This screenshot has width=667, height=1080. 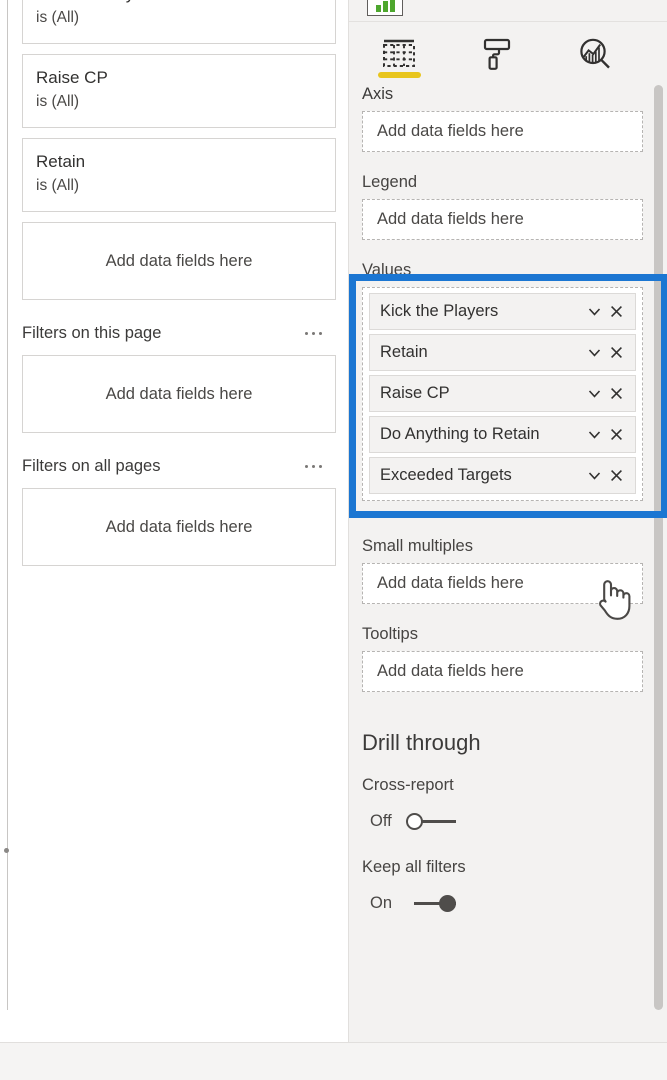 What do you see at coordinates (179, 175) in the screenshot?
I see `filter-card: Retain is (All)` at bounding box center [179, 175].